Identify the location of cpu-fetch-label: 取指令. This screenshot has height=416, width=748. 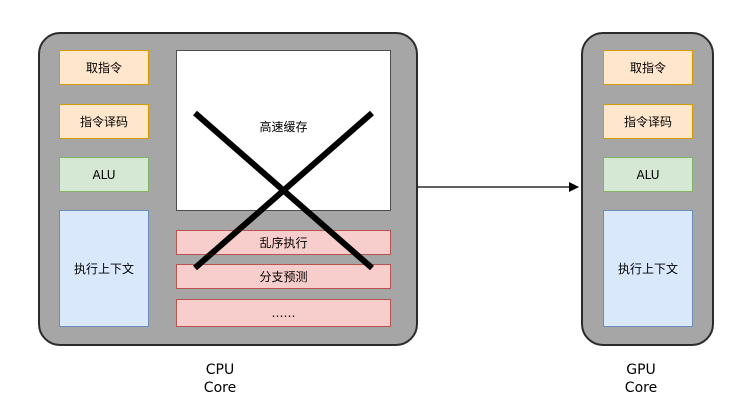
(103, 67).